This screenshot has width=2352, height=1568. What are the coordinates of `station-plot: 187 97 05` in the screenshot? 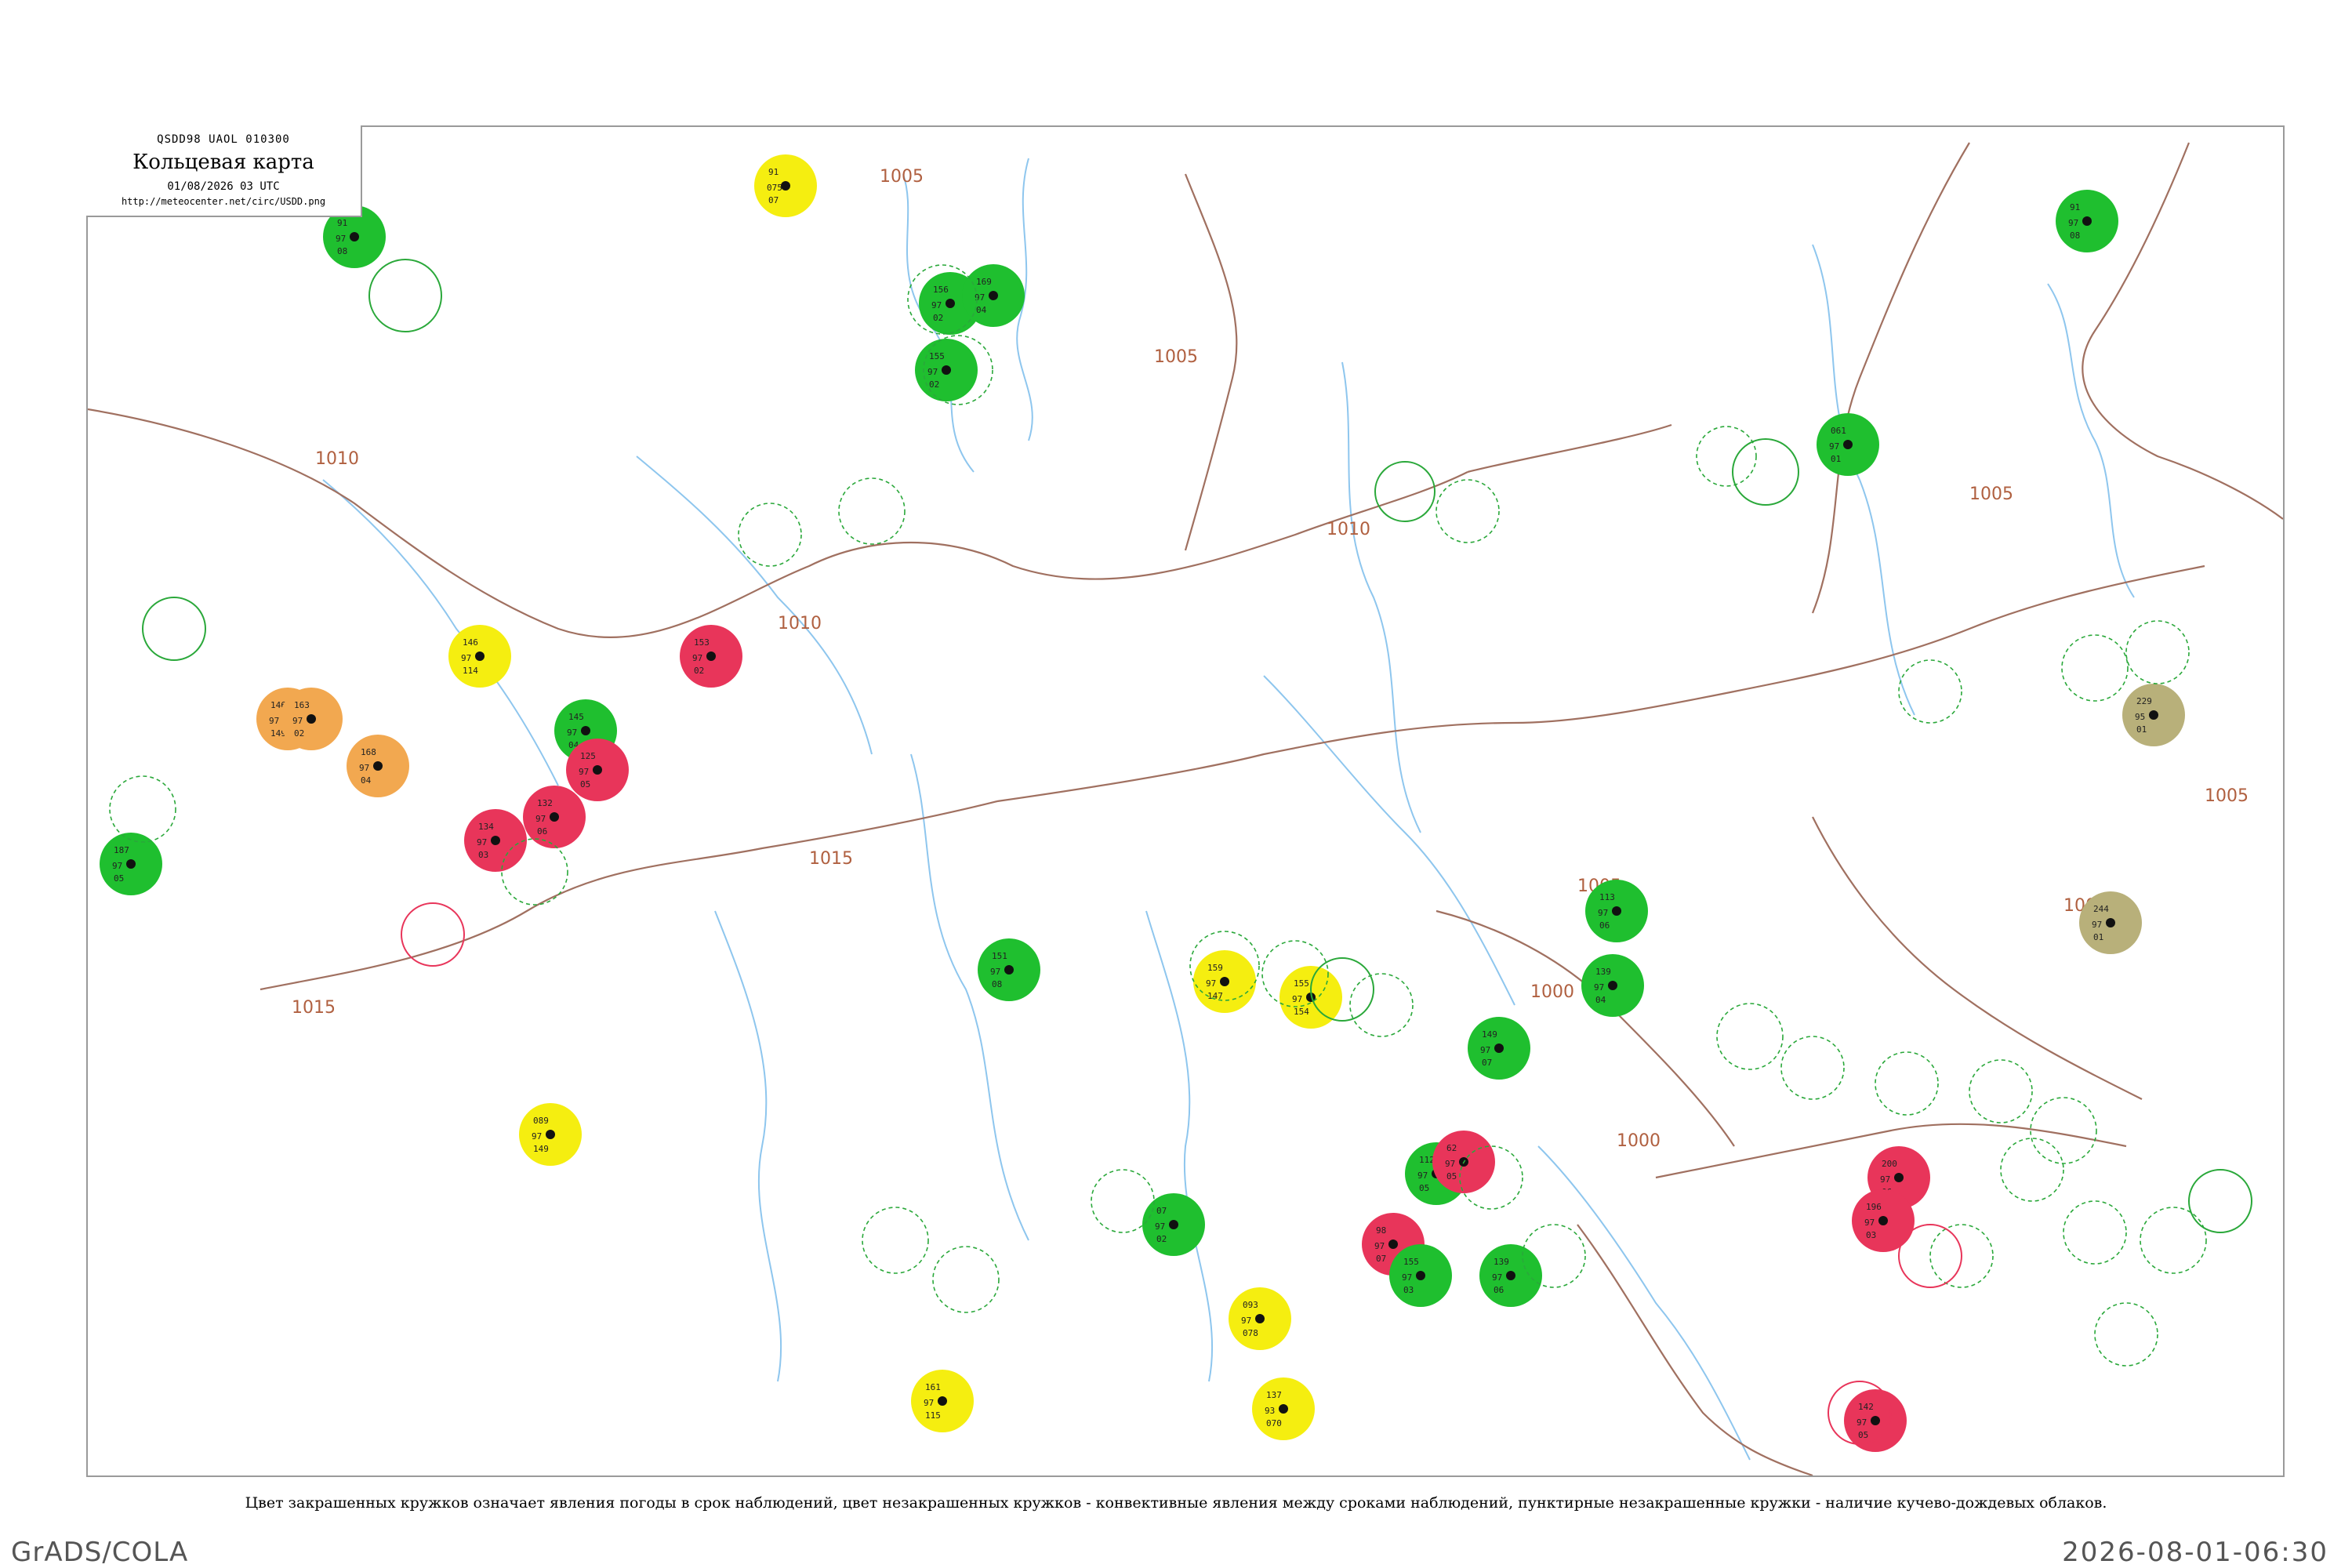 It's located at (131, 864).